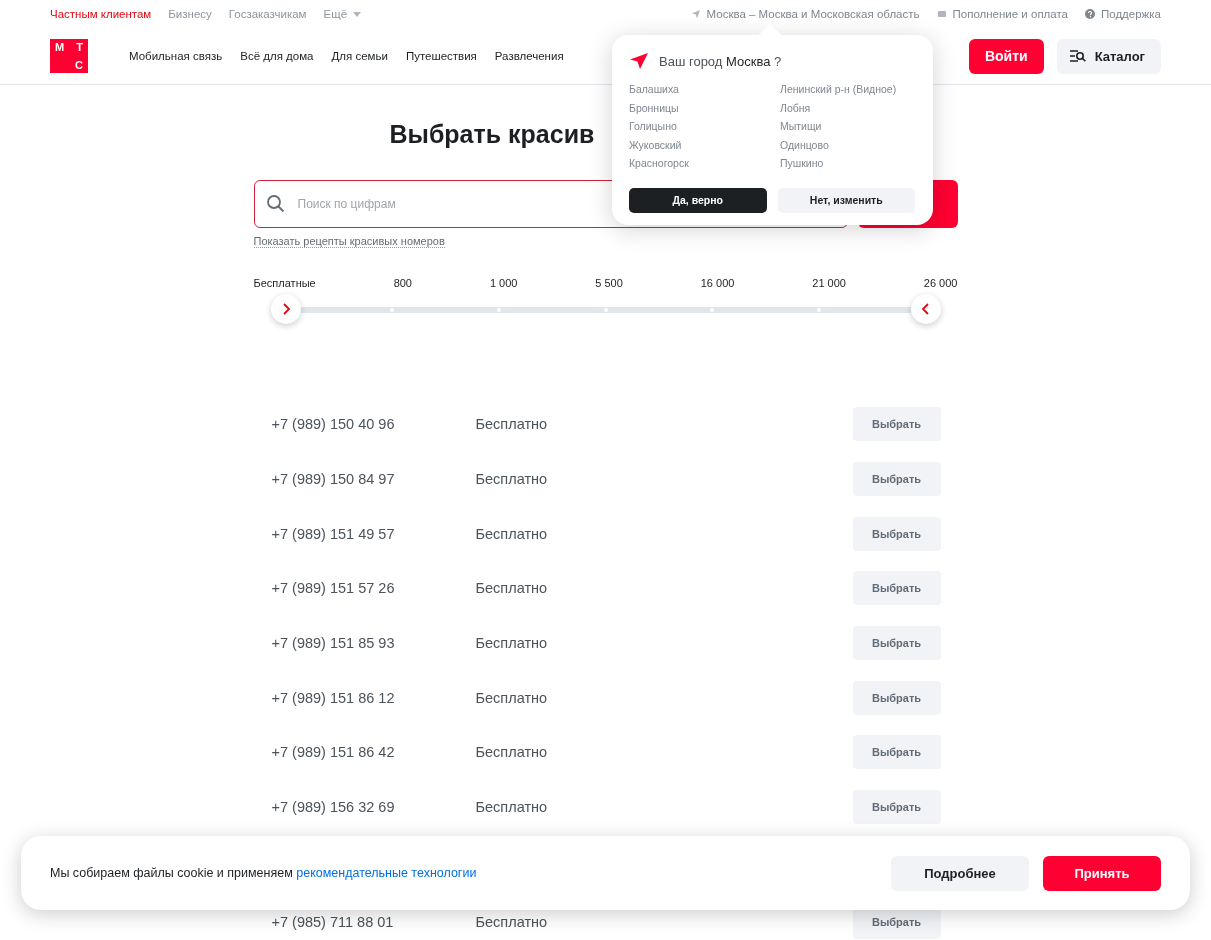 This screenshot has width=1211, height=940. What do you see at coordinates (284, 283) in the screenshot?
I see `price-tick-label: Бесплатные` at bounding box center [284, 283].